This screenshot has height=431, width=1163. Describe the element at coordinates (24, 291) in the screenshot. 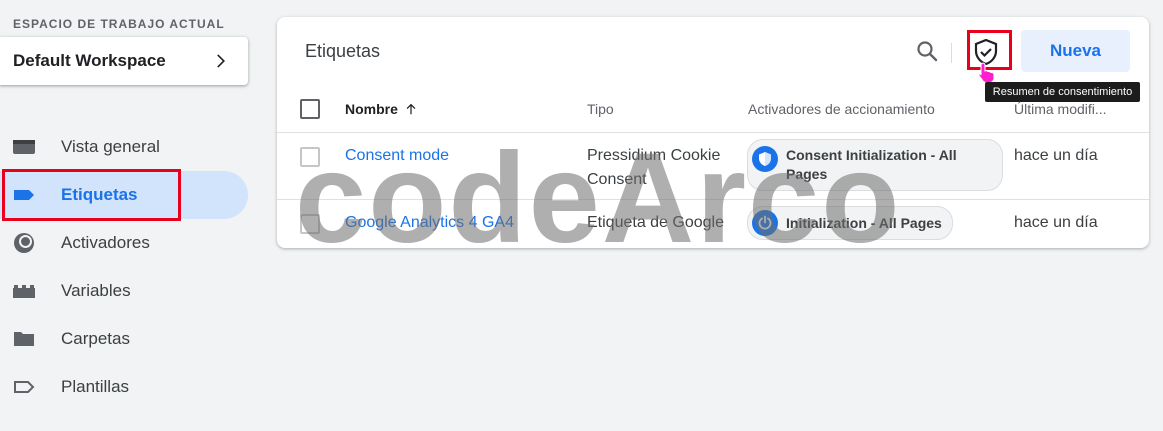

I see `variables-icon` at that location.